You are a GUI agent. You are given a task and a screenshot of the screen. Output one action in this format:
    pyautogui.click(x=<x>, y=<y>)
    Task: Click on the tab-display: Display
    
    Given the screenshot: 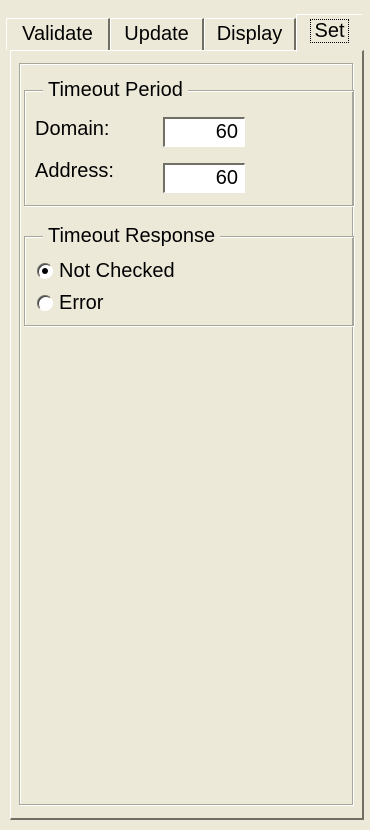 What is the action you would take?
    pyautogui.click(x=250, y=34)
    